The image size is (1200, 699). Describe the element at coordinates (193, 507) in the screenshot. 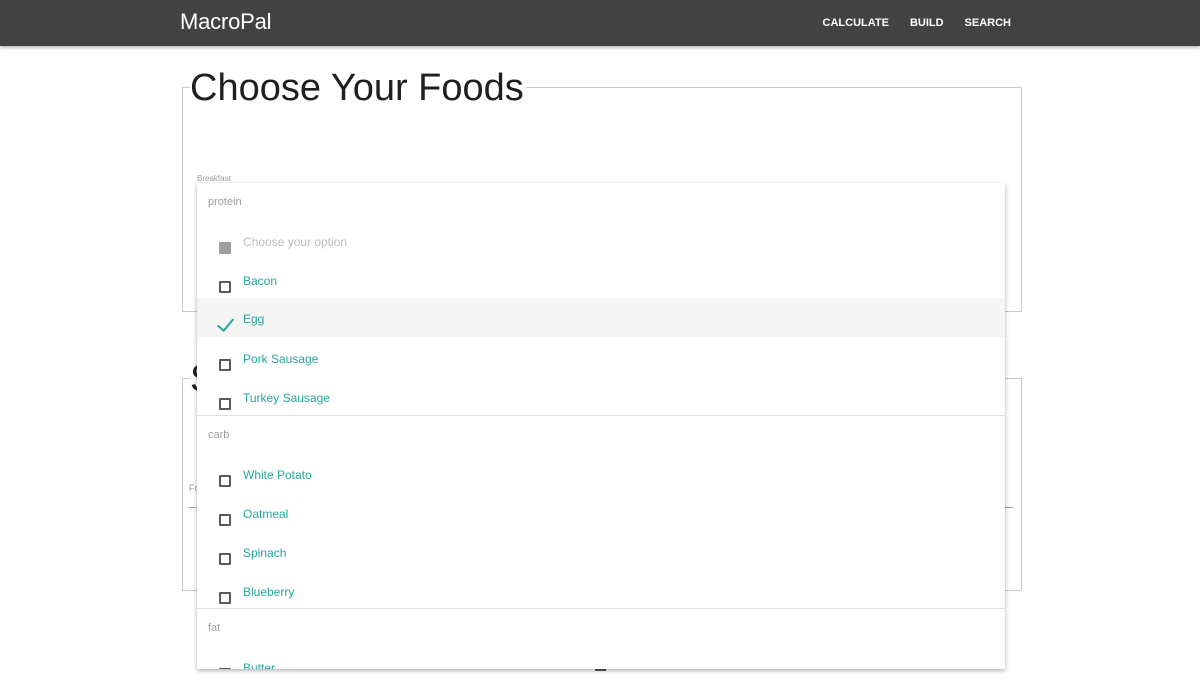

I see `food-field-underline-left` at that location.